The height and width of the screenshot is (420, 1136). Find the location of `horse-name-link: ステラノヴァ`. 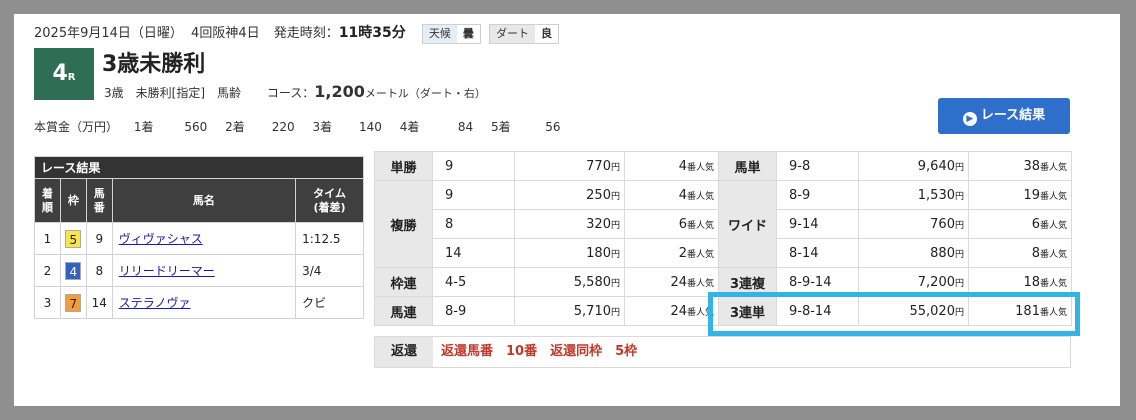

horse-name-link: ステラノヴァ is located at coordinates (155, 303).